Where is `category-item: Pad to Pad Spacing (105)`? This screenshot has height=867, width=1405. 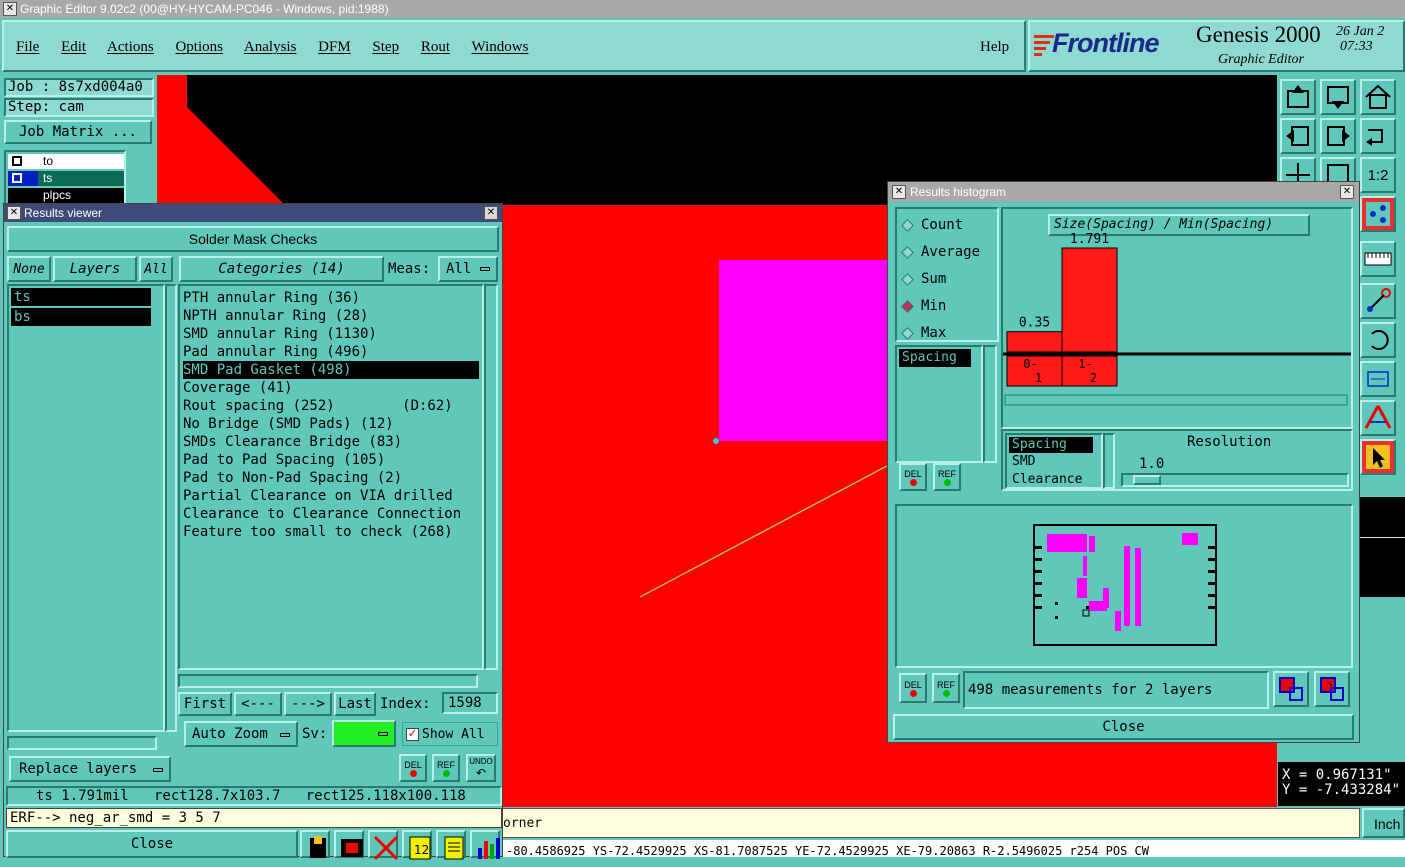
category-item: Pad to Pad Spacing (105) is located at coordinates (332, 460).